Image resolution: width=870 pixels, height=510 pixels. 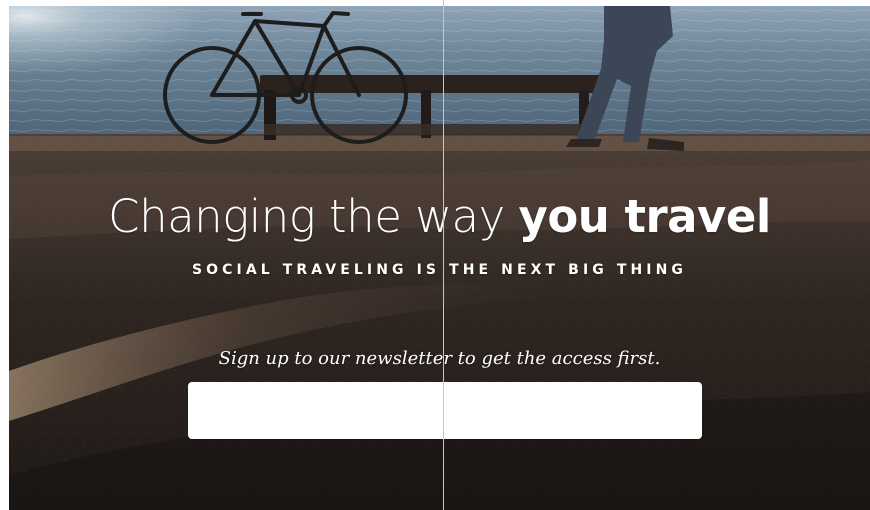 What do you see at coordinates (645, 216) in the screenshot?
I see `headline-bold-text: you travel` at bounding box center [645, 216].